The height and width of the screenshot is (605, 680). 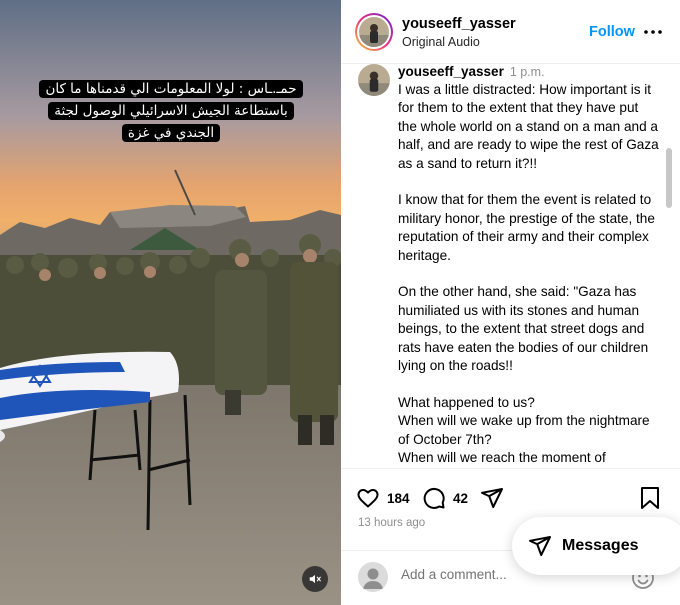 I want to click on heart-icon, so click(x=368, y=498).